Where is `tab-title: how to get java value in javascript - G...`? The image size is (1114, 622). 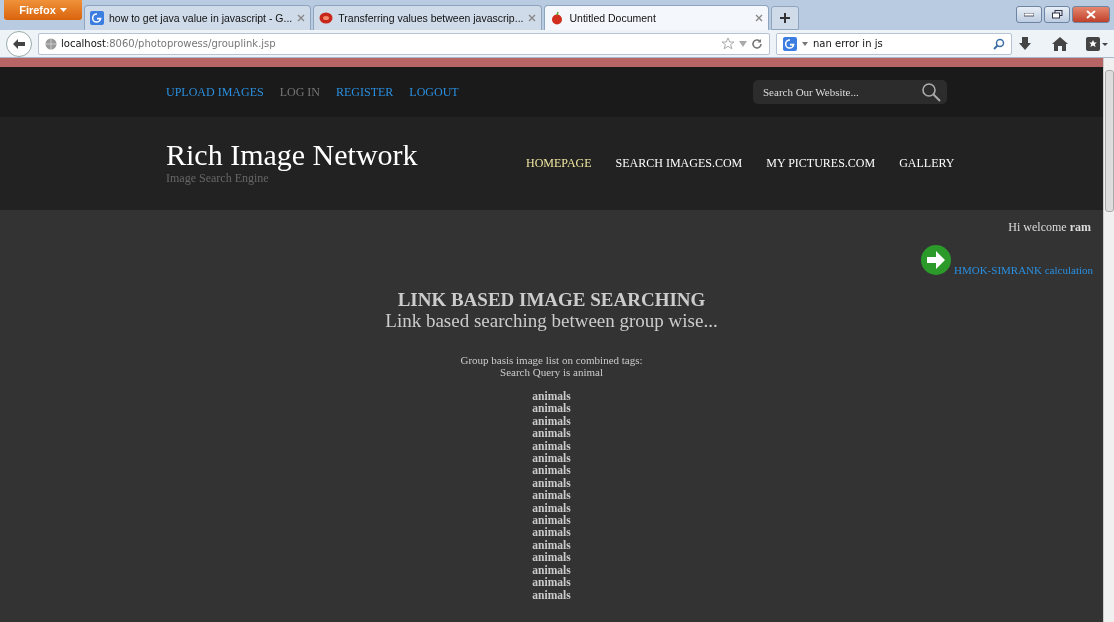
tab-title: how to get java value in javascript - G... is located at coordinates (201, 18).